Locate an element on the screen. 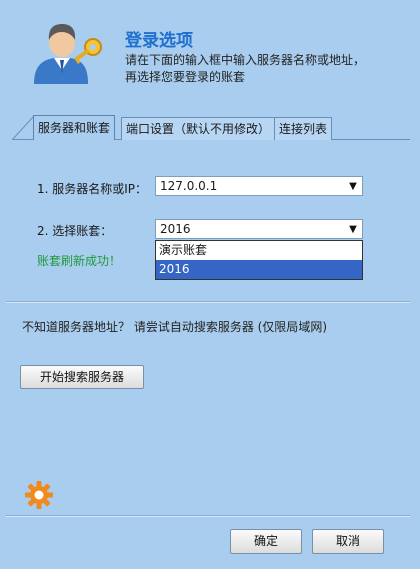 The height and width of the screenshot is (569, 420). dropdown-option: 演示账套 is located at coordinates (259, 250).